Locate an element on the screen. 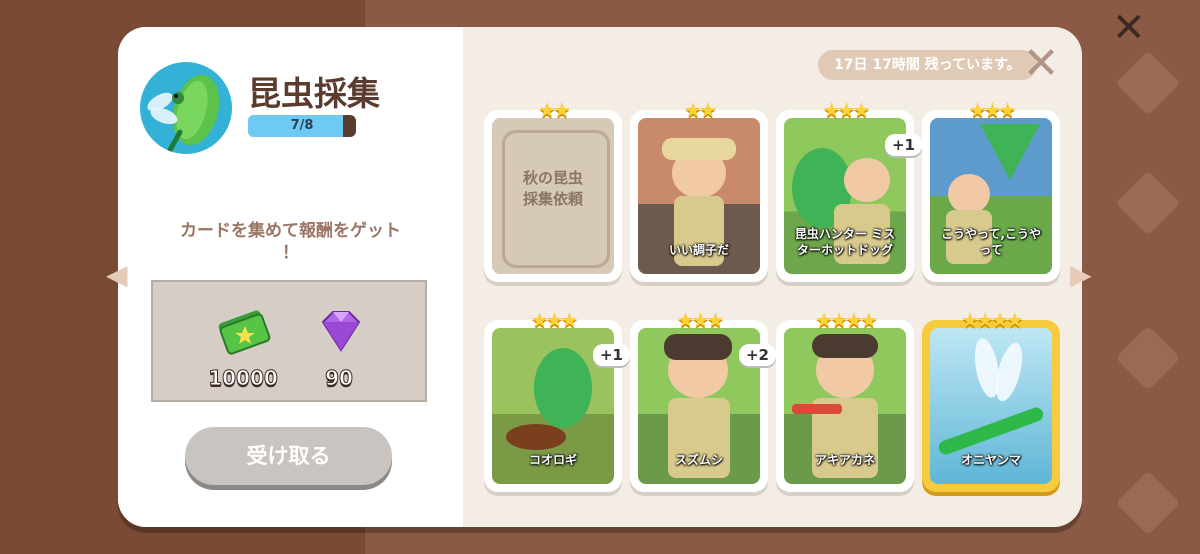 The height and width of the screenshot is (554, 1200). card-slot: こうやって,こうや って ★★★ is located at coordinates (991, 190).